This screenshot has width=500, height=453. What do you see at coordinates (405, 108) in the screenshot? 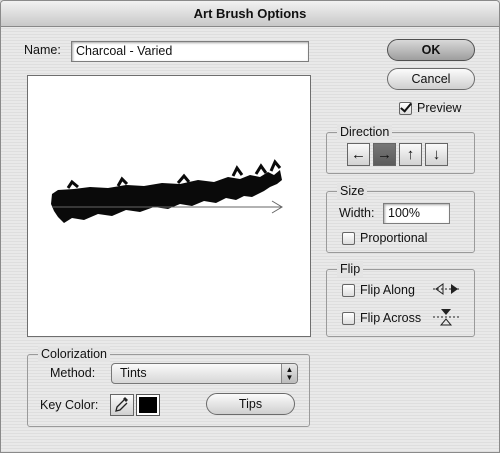
I see `preview-checkbox` at bounding box center [405, 108].